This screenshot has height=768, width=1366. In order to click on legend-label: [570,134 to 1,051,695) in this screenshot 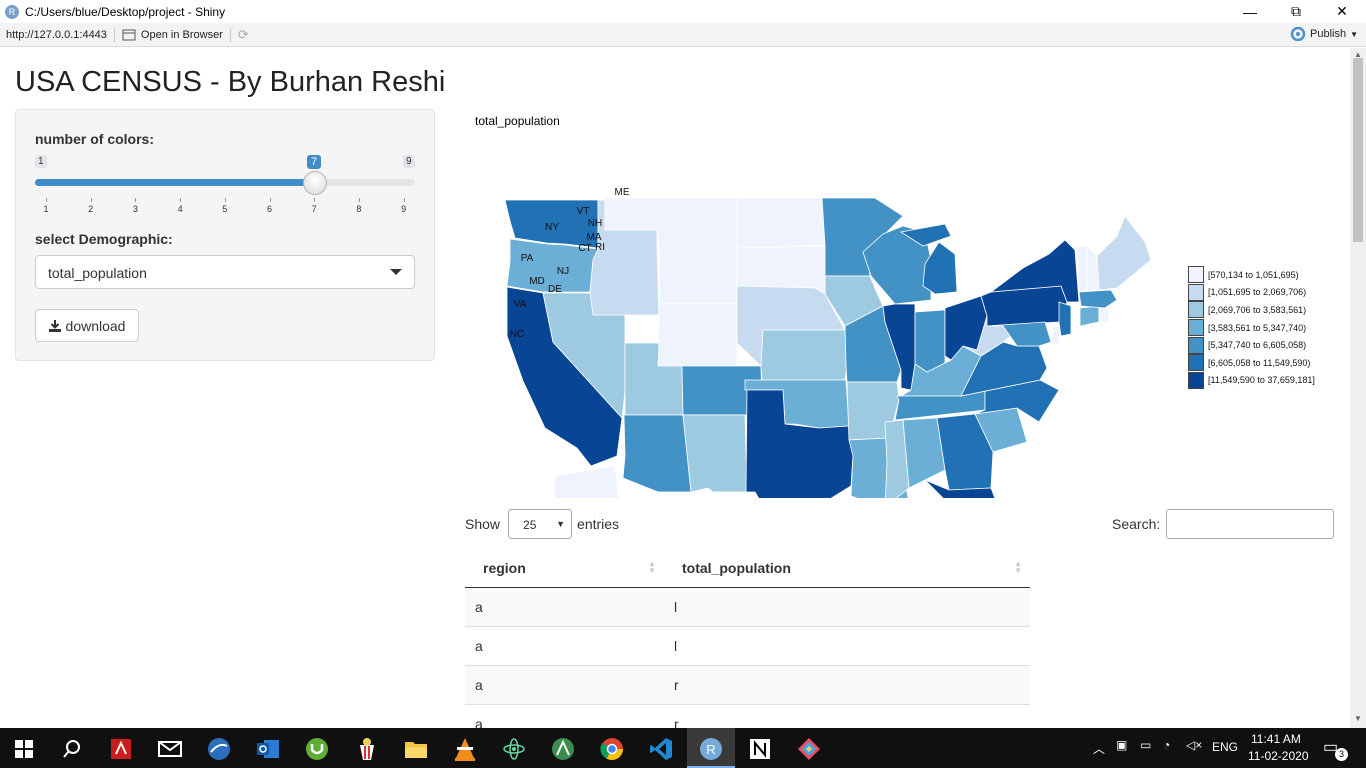, I will do `click(1253, 274)`.